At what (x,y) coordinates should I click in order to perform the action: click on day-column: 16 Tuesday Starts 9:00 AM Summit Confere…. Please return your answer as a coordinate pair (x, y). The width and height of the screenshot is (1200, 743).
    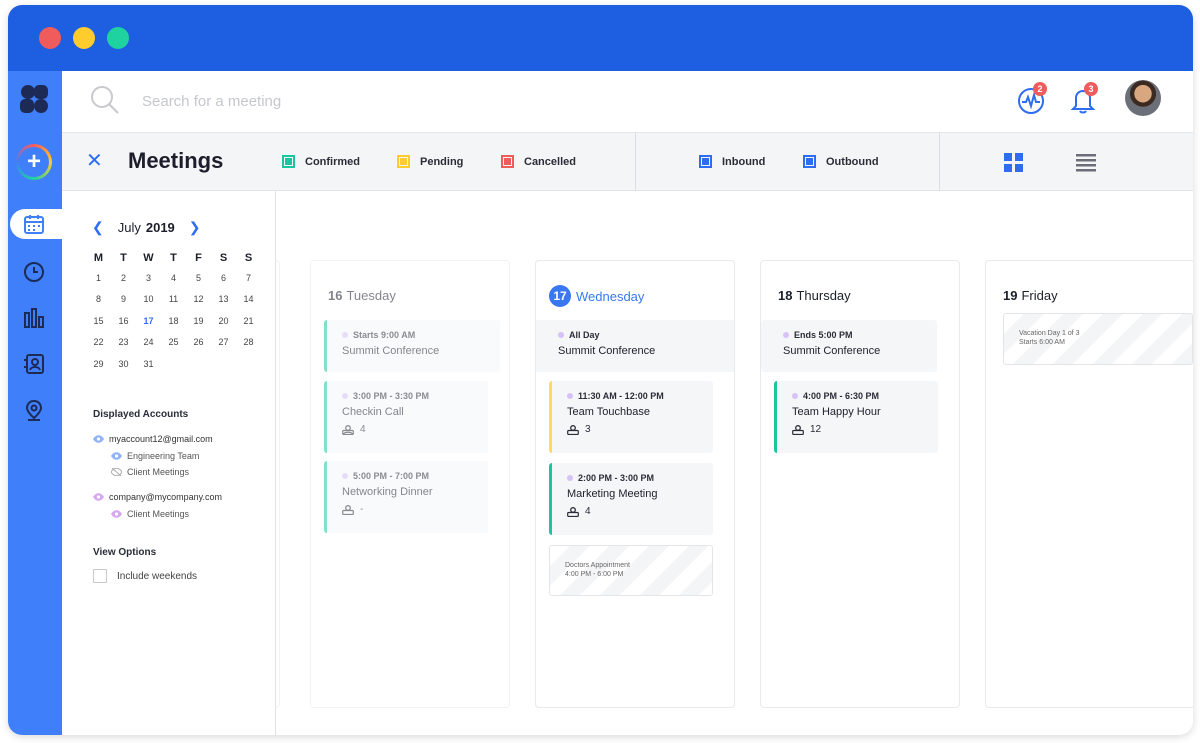
    Looking at the image, I should click on (410, 484).